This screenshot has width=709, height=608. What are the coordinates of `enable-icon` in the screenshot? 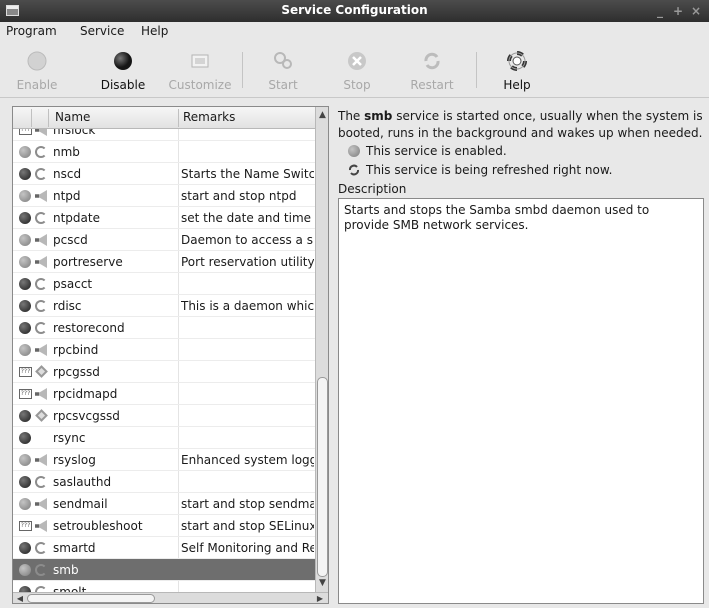 It's located at (37, 61).